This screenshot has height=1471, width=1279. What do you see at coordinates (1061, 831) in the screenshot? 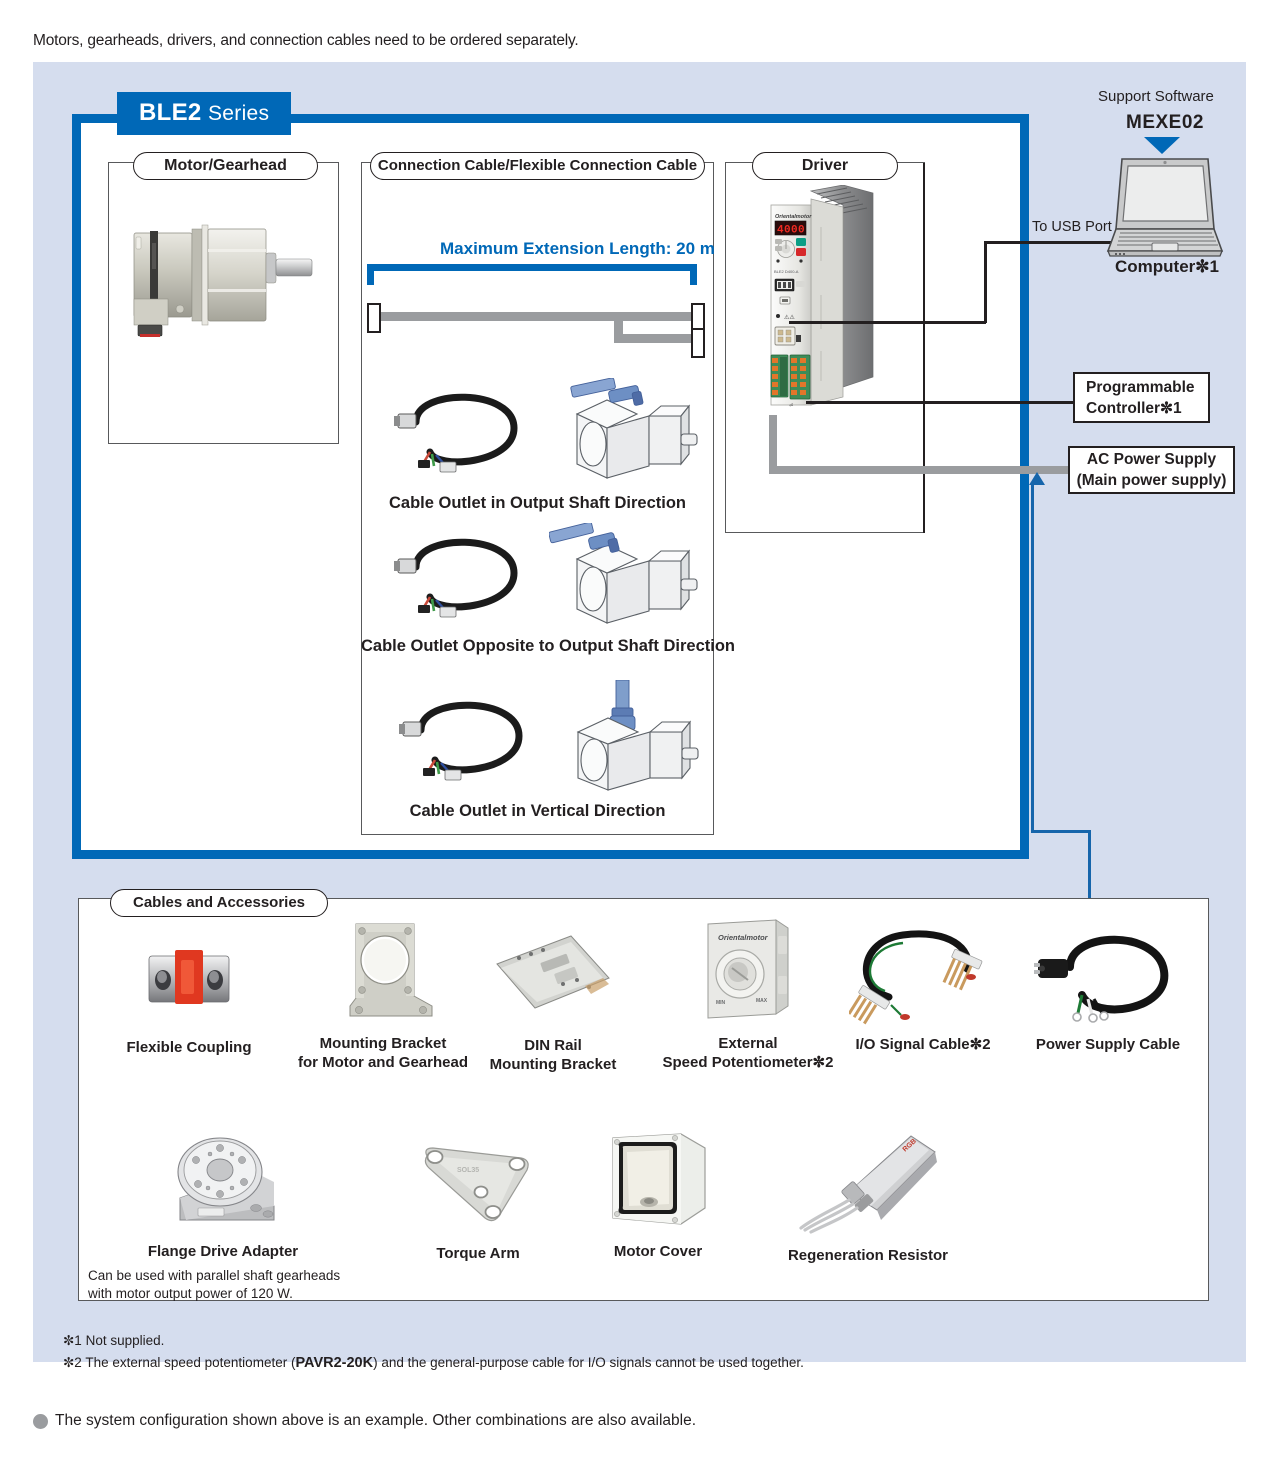
I see `blue-connector-horizontal` at bounding box center [1061, 831].